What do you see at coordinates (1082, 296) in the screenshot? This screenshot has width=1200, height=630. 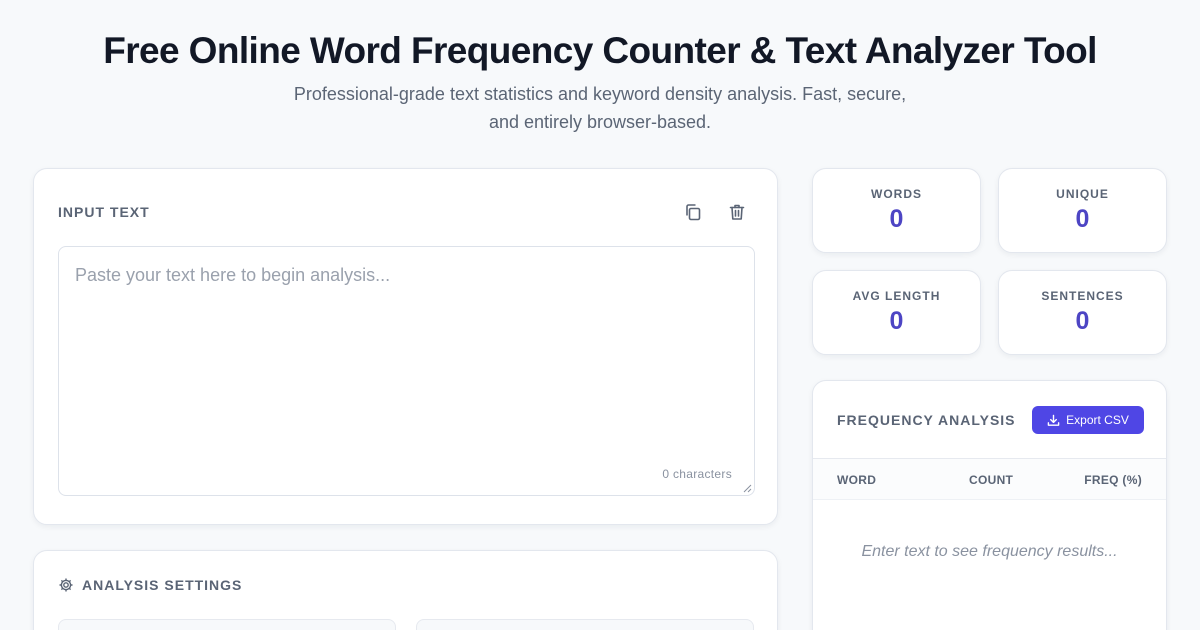 I see `stat-label: SENTENCES` at bounding box center [1082, 296].